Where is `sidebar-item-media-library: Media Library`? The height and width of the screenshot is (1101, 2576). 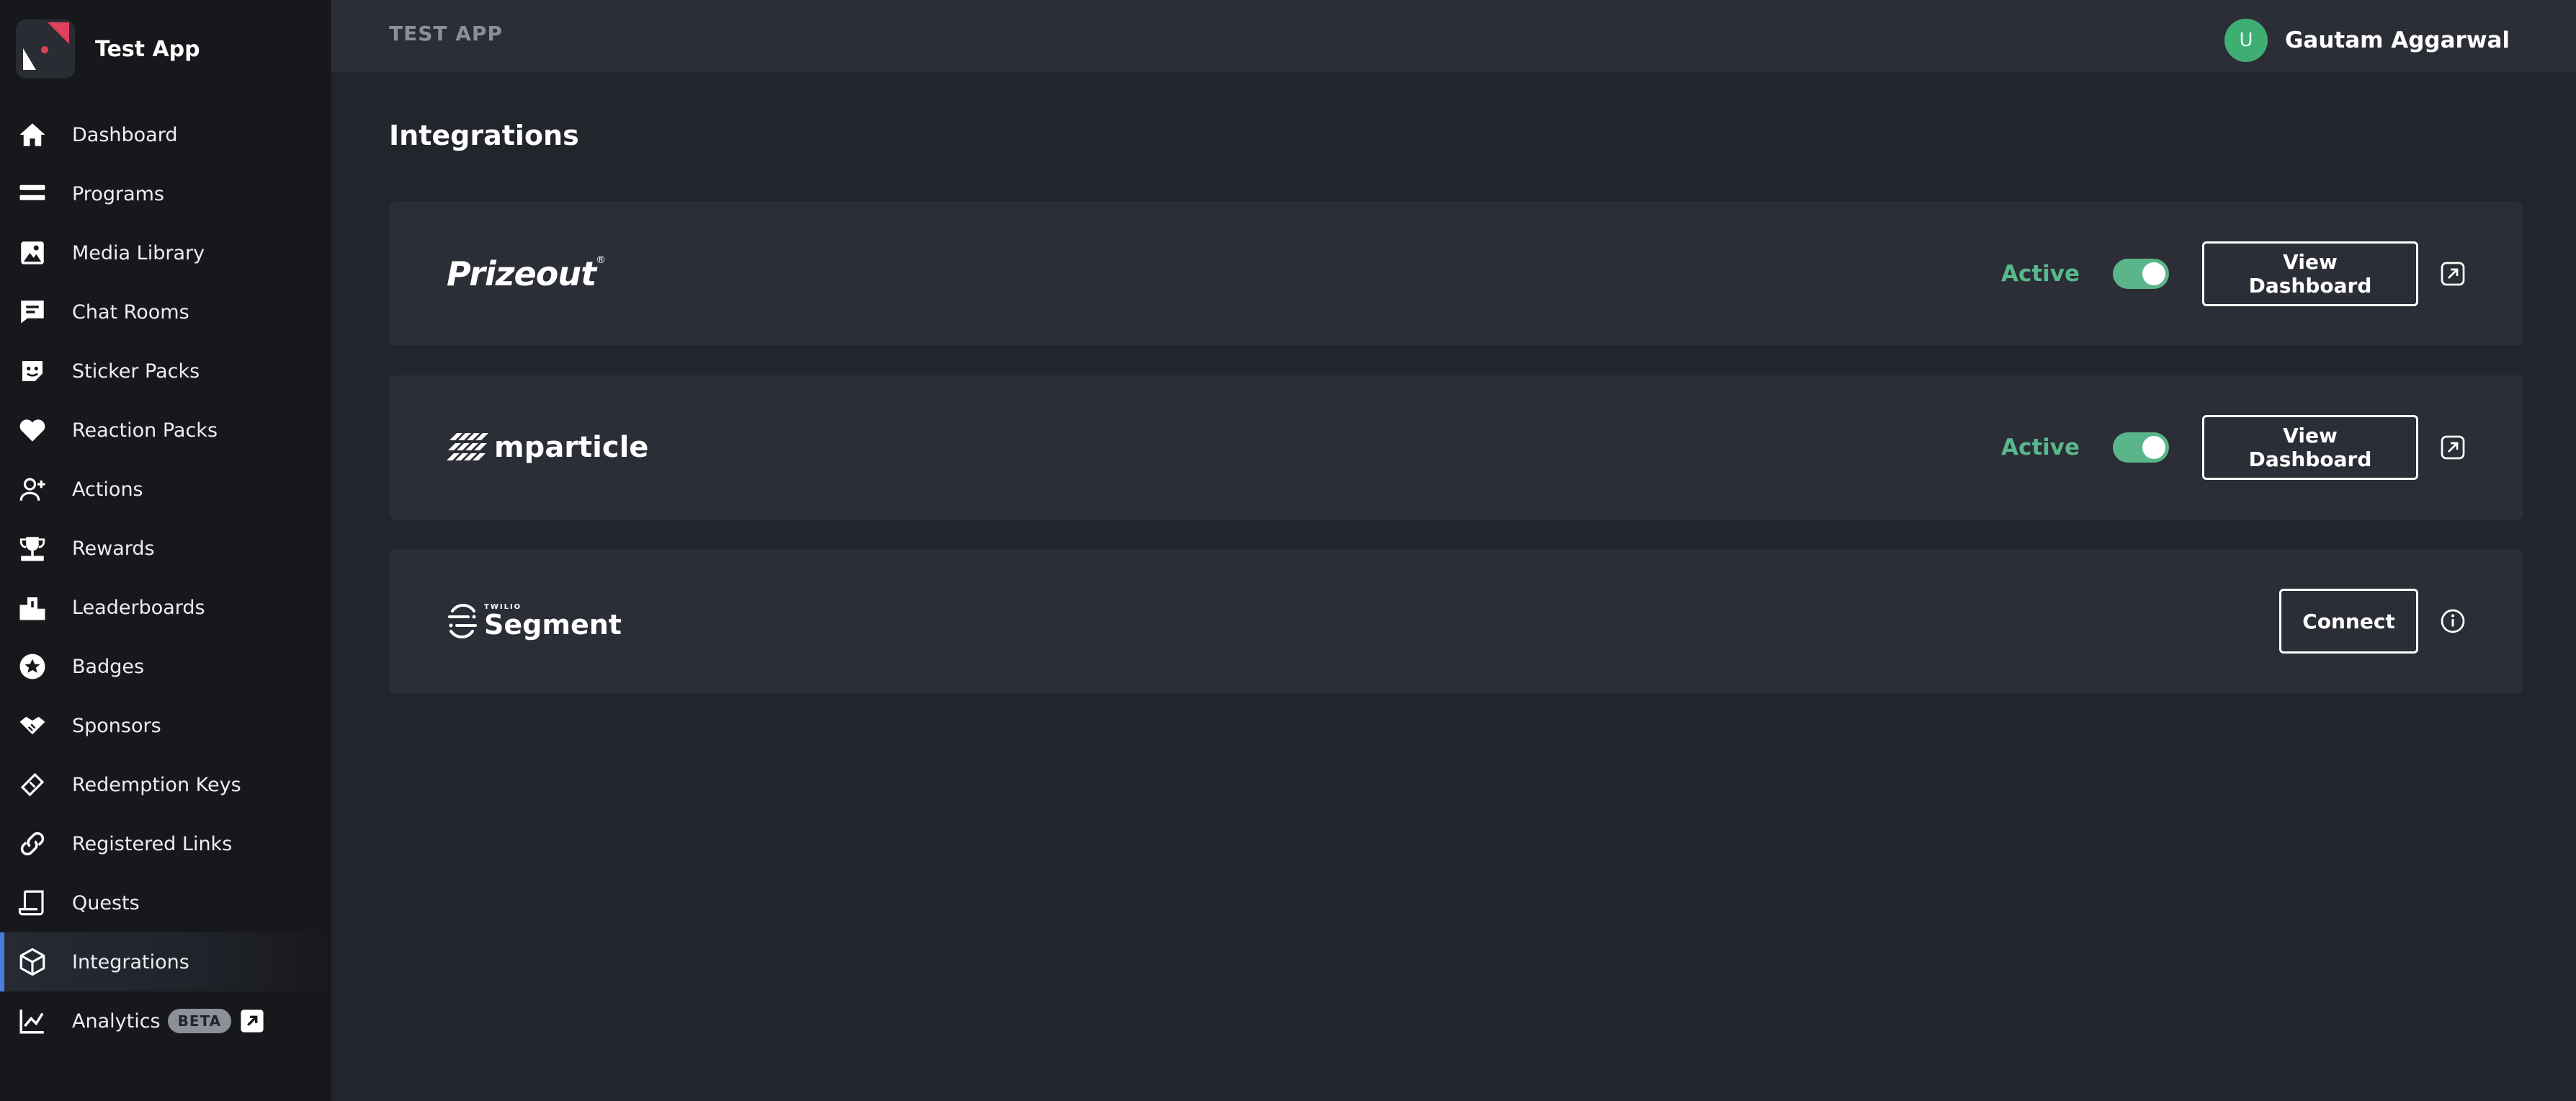 sidebar-item-media-library: Media Library is located at coordinates (165, 253).